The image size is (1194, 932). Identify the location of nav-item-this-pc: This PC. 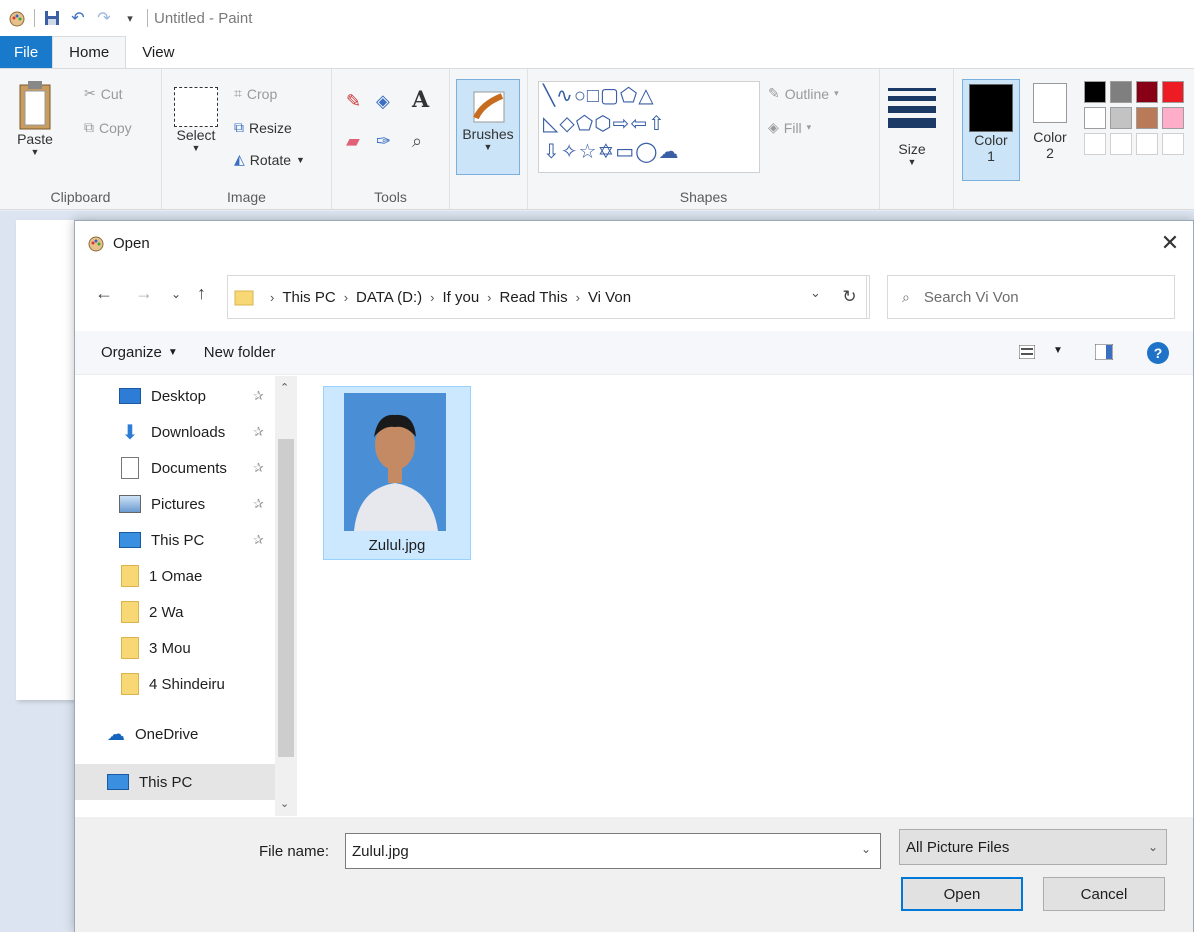
(175, 782).